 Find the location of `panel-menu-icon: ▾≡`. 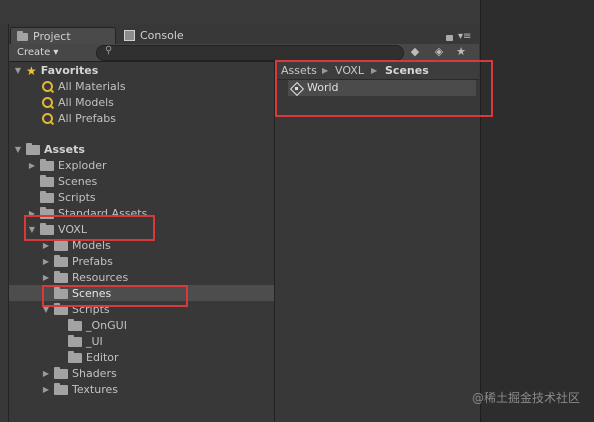

panel-menu-icon: ▾≡ is located at coordinates (464, 36).